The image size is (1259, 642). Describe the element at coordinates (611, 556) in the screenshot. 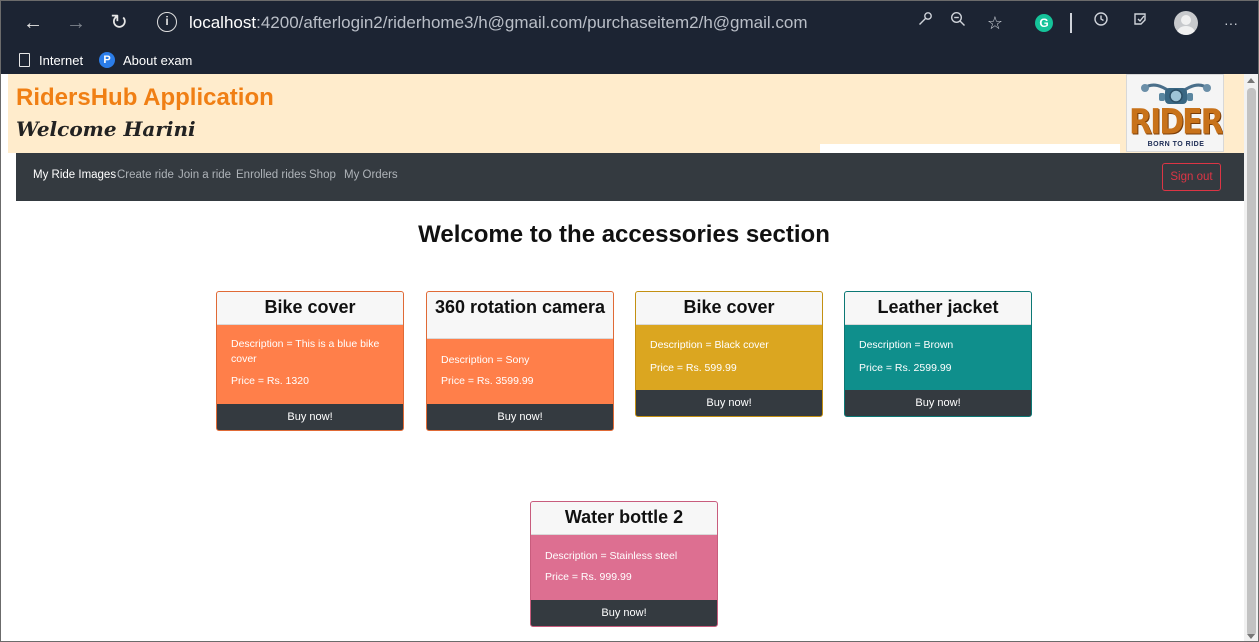

I see `product-description: Description = Stainless steel` at that location.